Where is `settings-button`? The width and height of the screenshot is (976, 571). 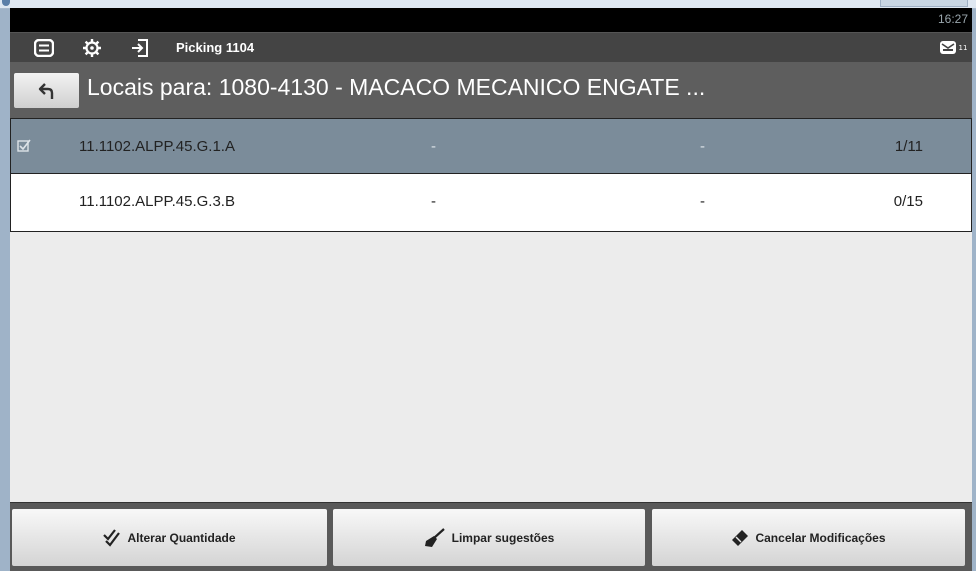 settings-button is located at coordinates (92, 47).